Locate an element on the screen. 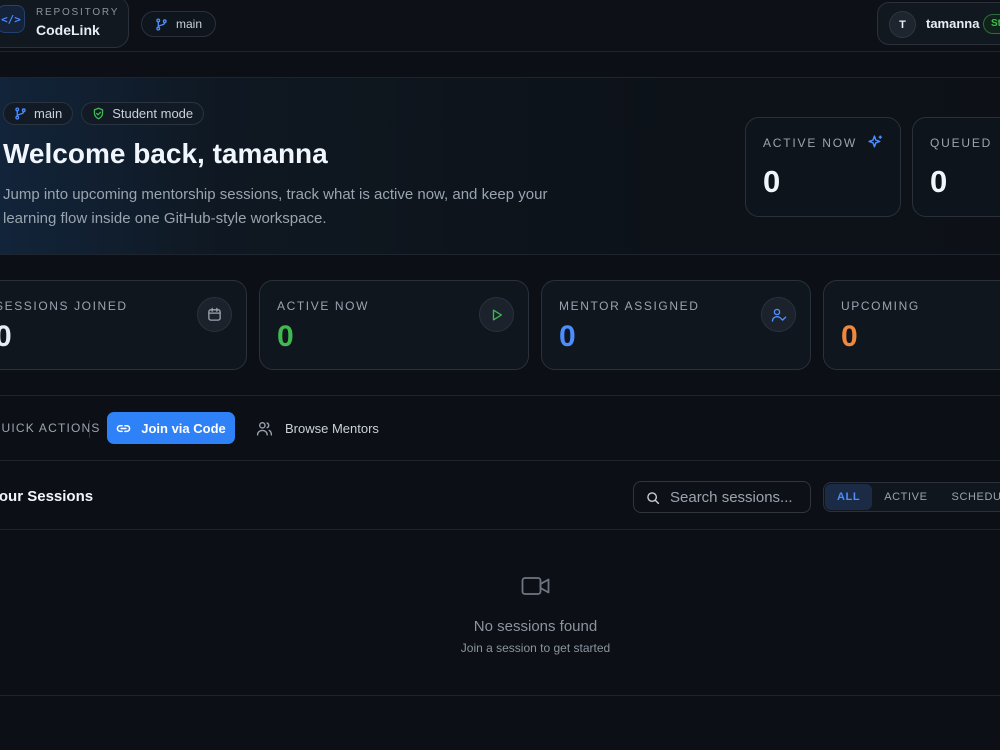 Image resolution: width=1000 pixels, height=750 pixels. branch-name: main is located at coordinates (189, 24).